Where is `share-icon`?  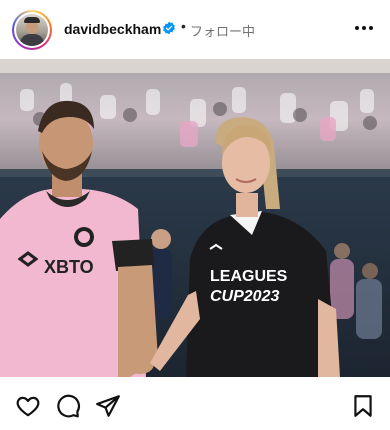 share-icon is located at coordinates (108, 406).